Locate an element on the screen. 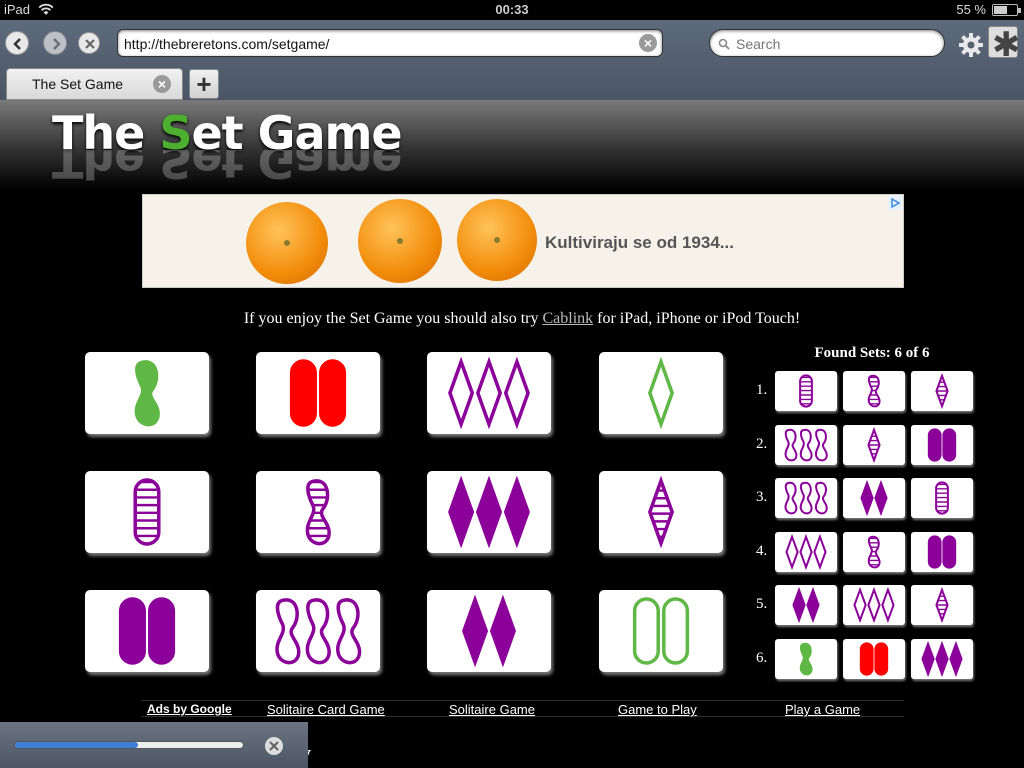  link-game-to-play: Game to Play is located at coordinates (657, 709).